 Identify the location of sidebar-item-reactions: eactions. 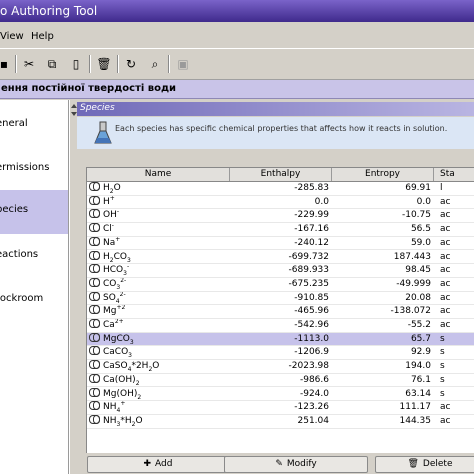
(34, 257).